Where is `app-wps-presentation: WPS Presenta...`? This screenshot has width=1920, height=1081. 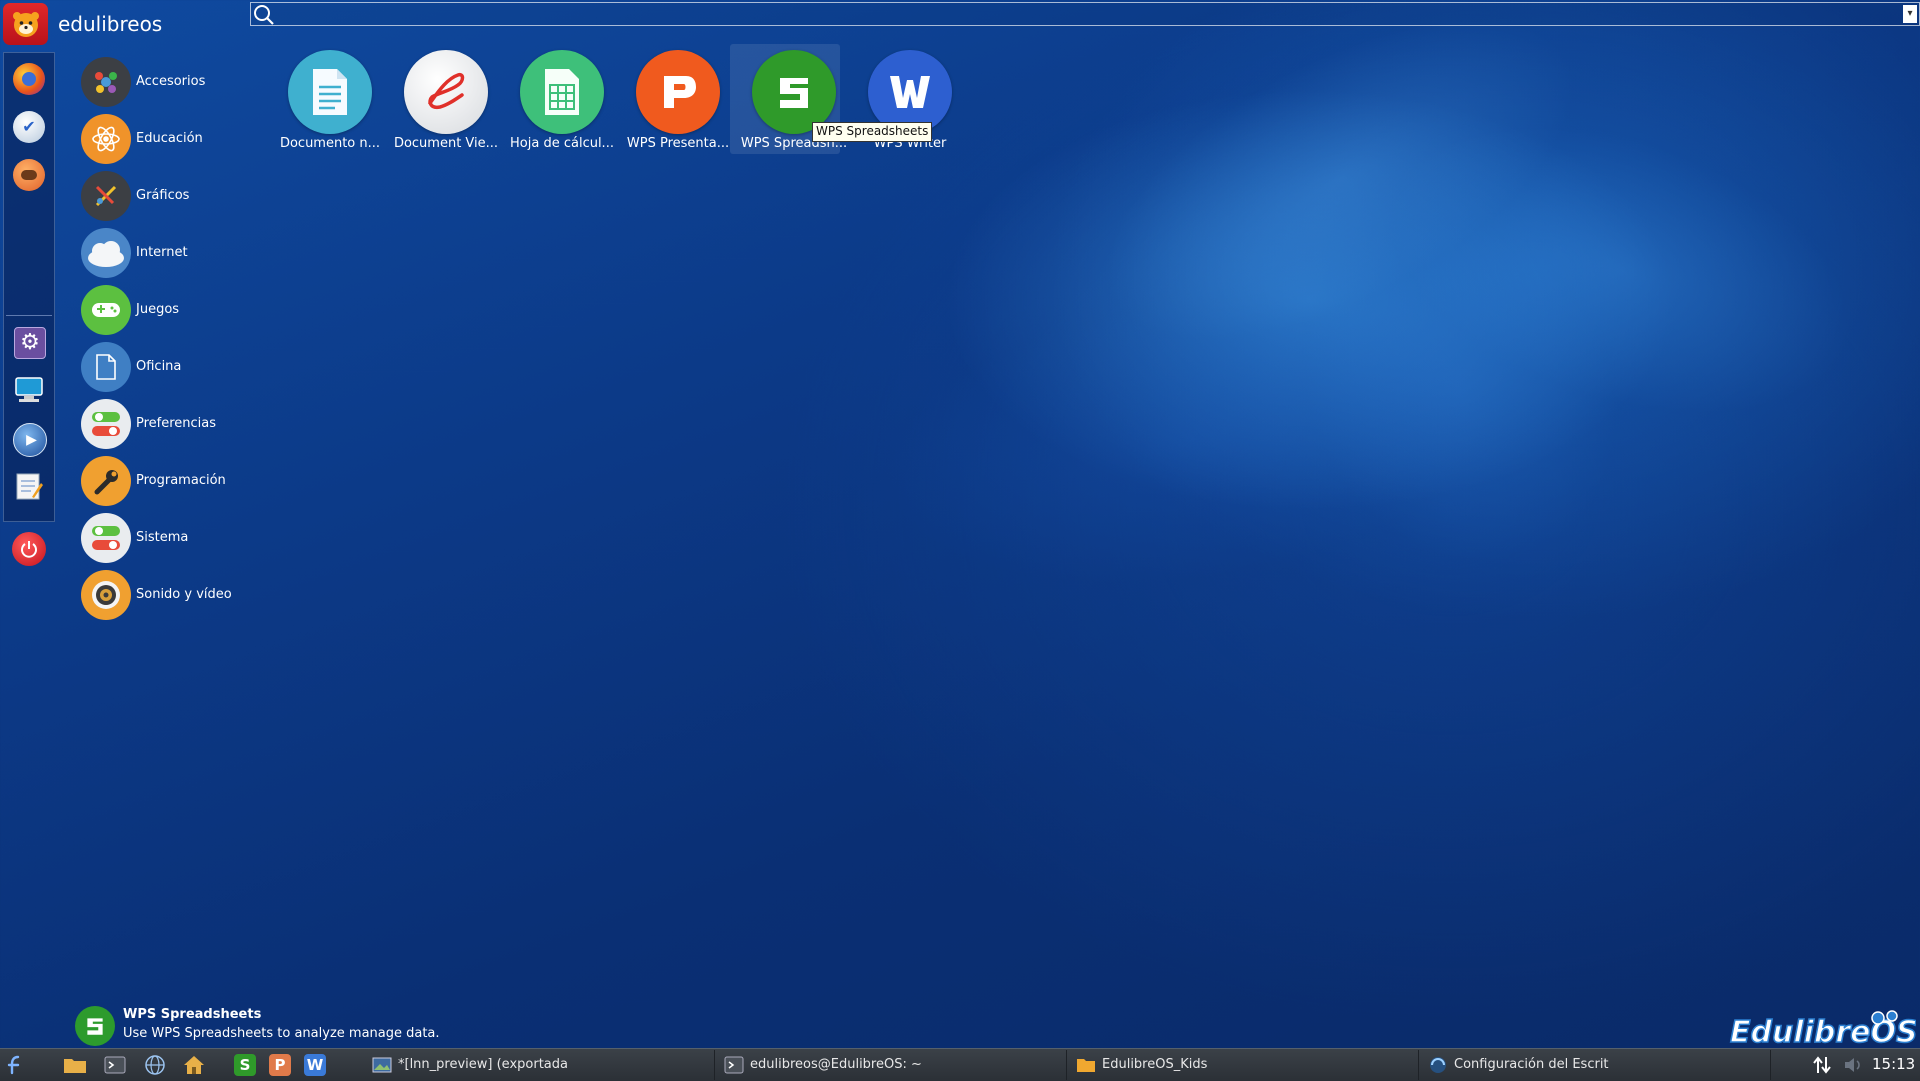
app-wps-presentation: WPS Presenta... is located at coordinates (671, 99).